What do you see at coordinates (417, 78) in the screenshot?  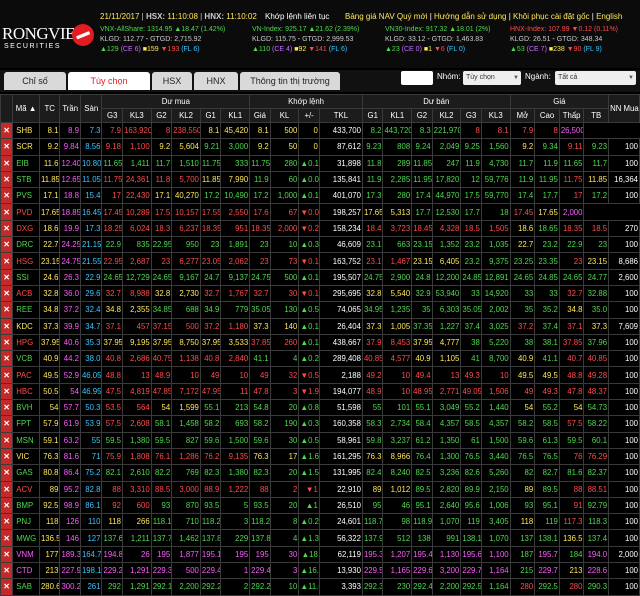 I see `symbol-search-input` at bounding box center [417, 78].